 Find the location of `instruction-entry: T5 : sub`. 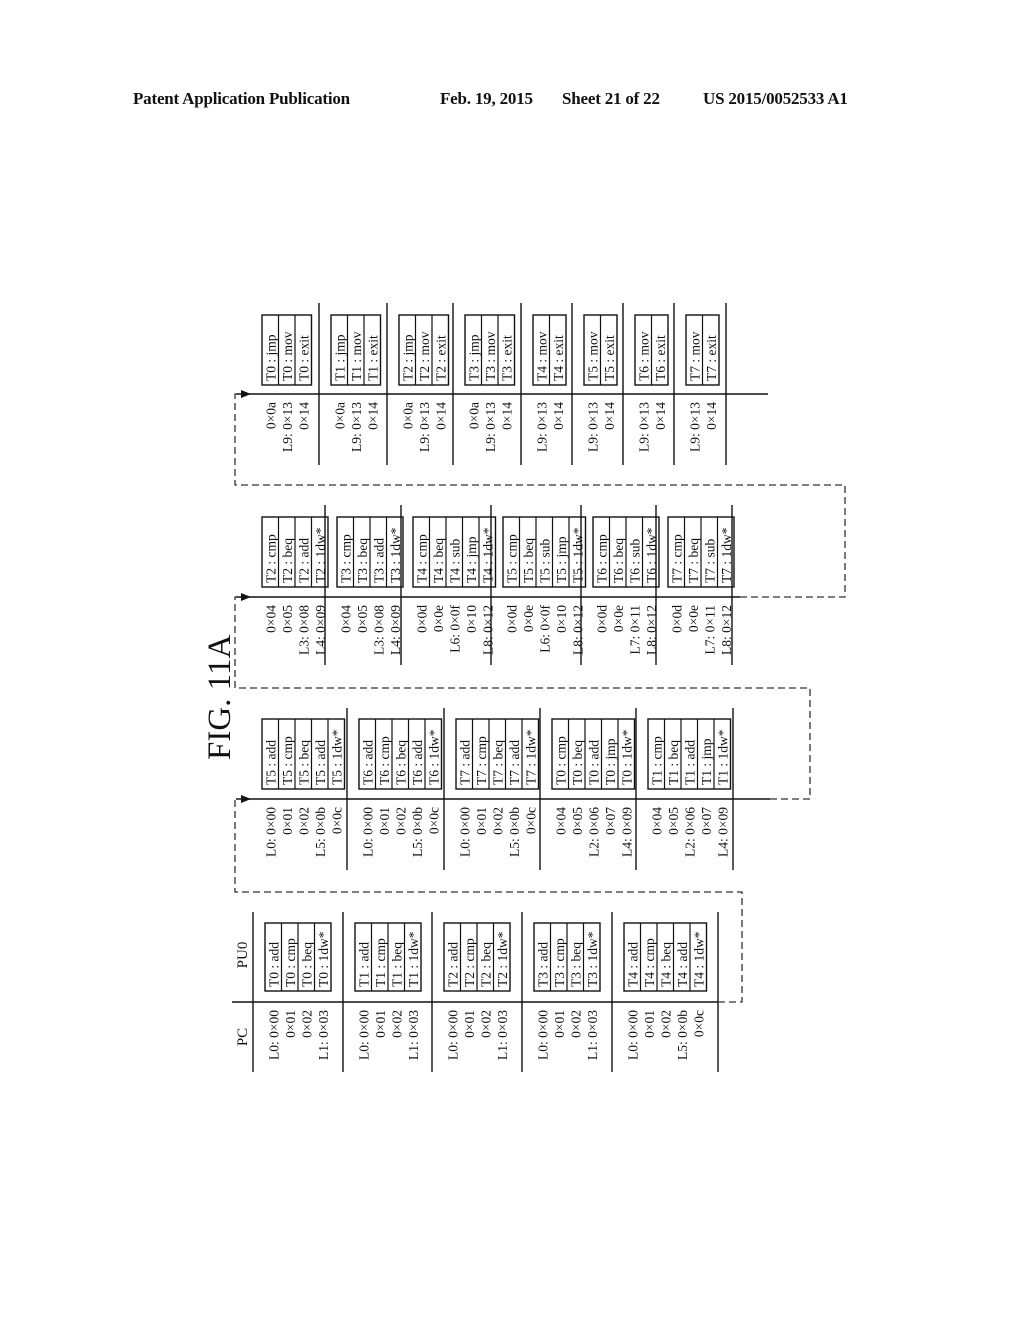

instruction-entry: T5 : sub is located at coordinates (544, 560).